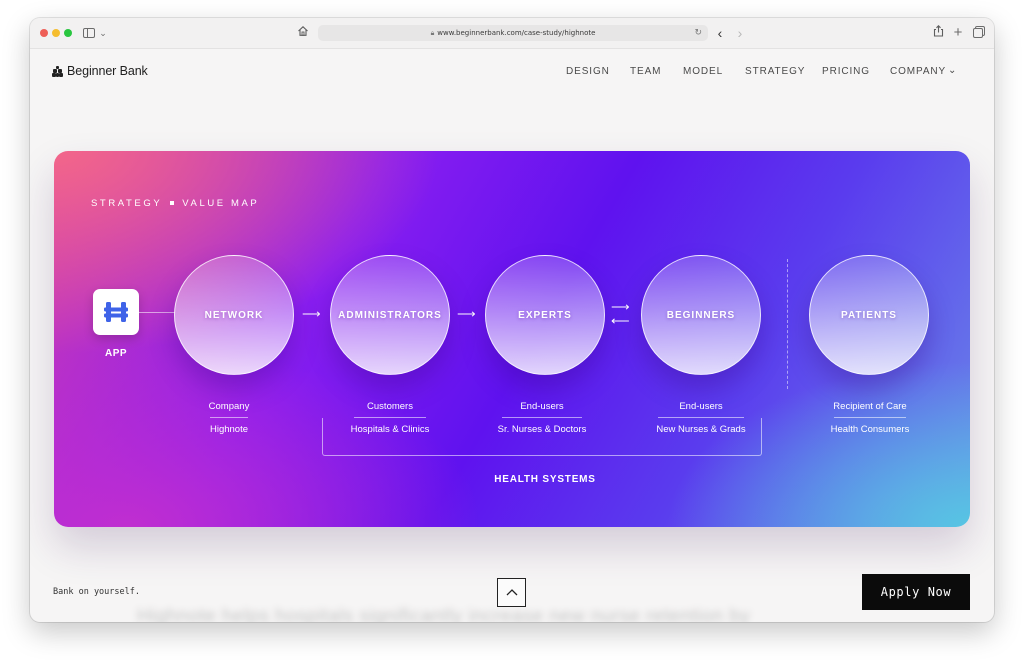  Describe the element at coordinates (701, 406) in the screenshot. I see `node-beginners-role: End-users` at that location.